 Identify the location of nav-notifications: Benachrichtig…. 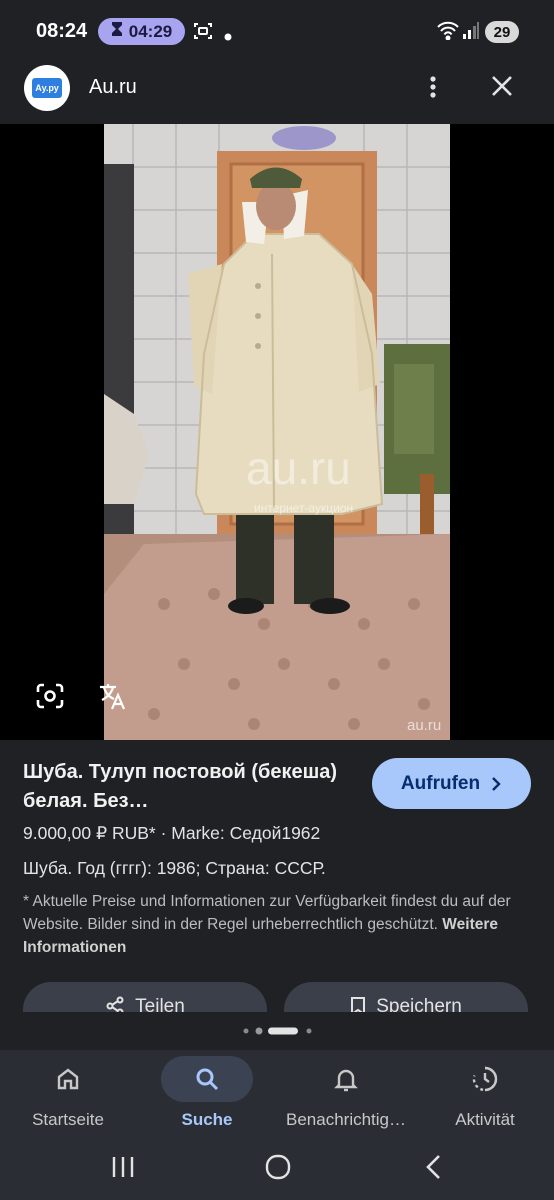
(346, 1094).